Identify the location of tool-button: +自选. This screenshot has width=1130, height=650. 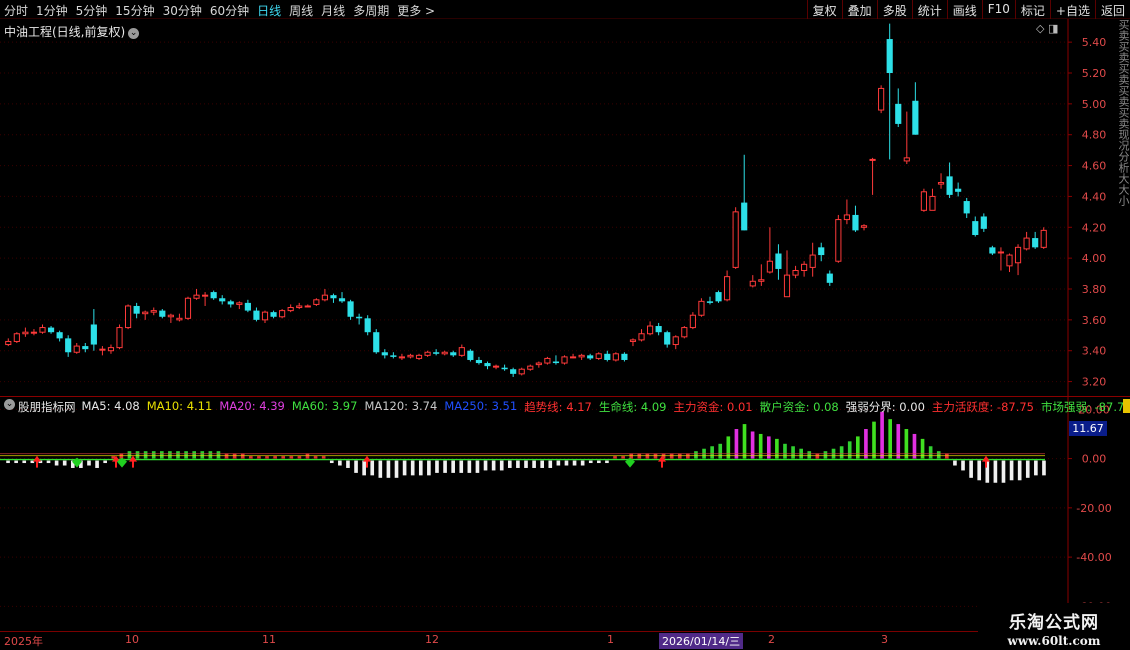
(1072, 9).